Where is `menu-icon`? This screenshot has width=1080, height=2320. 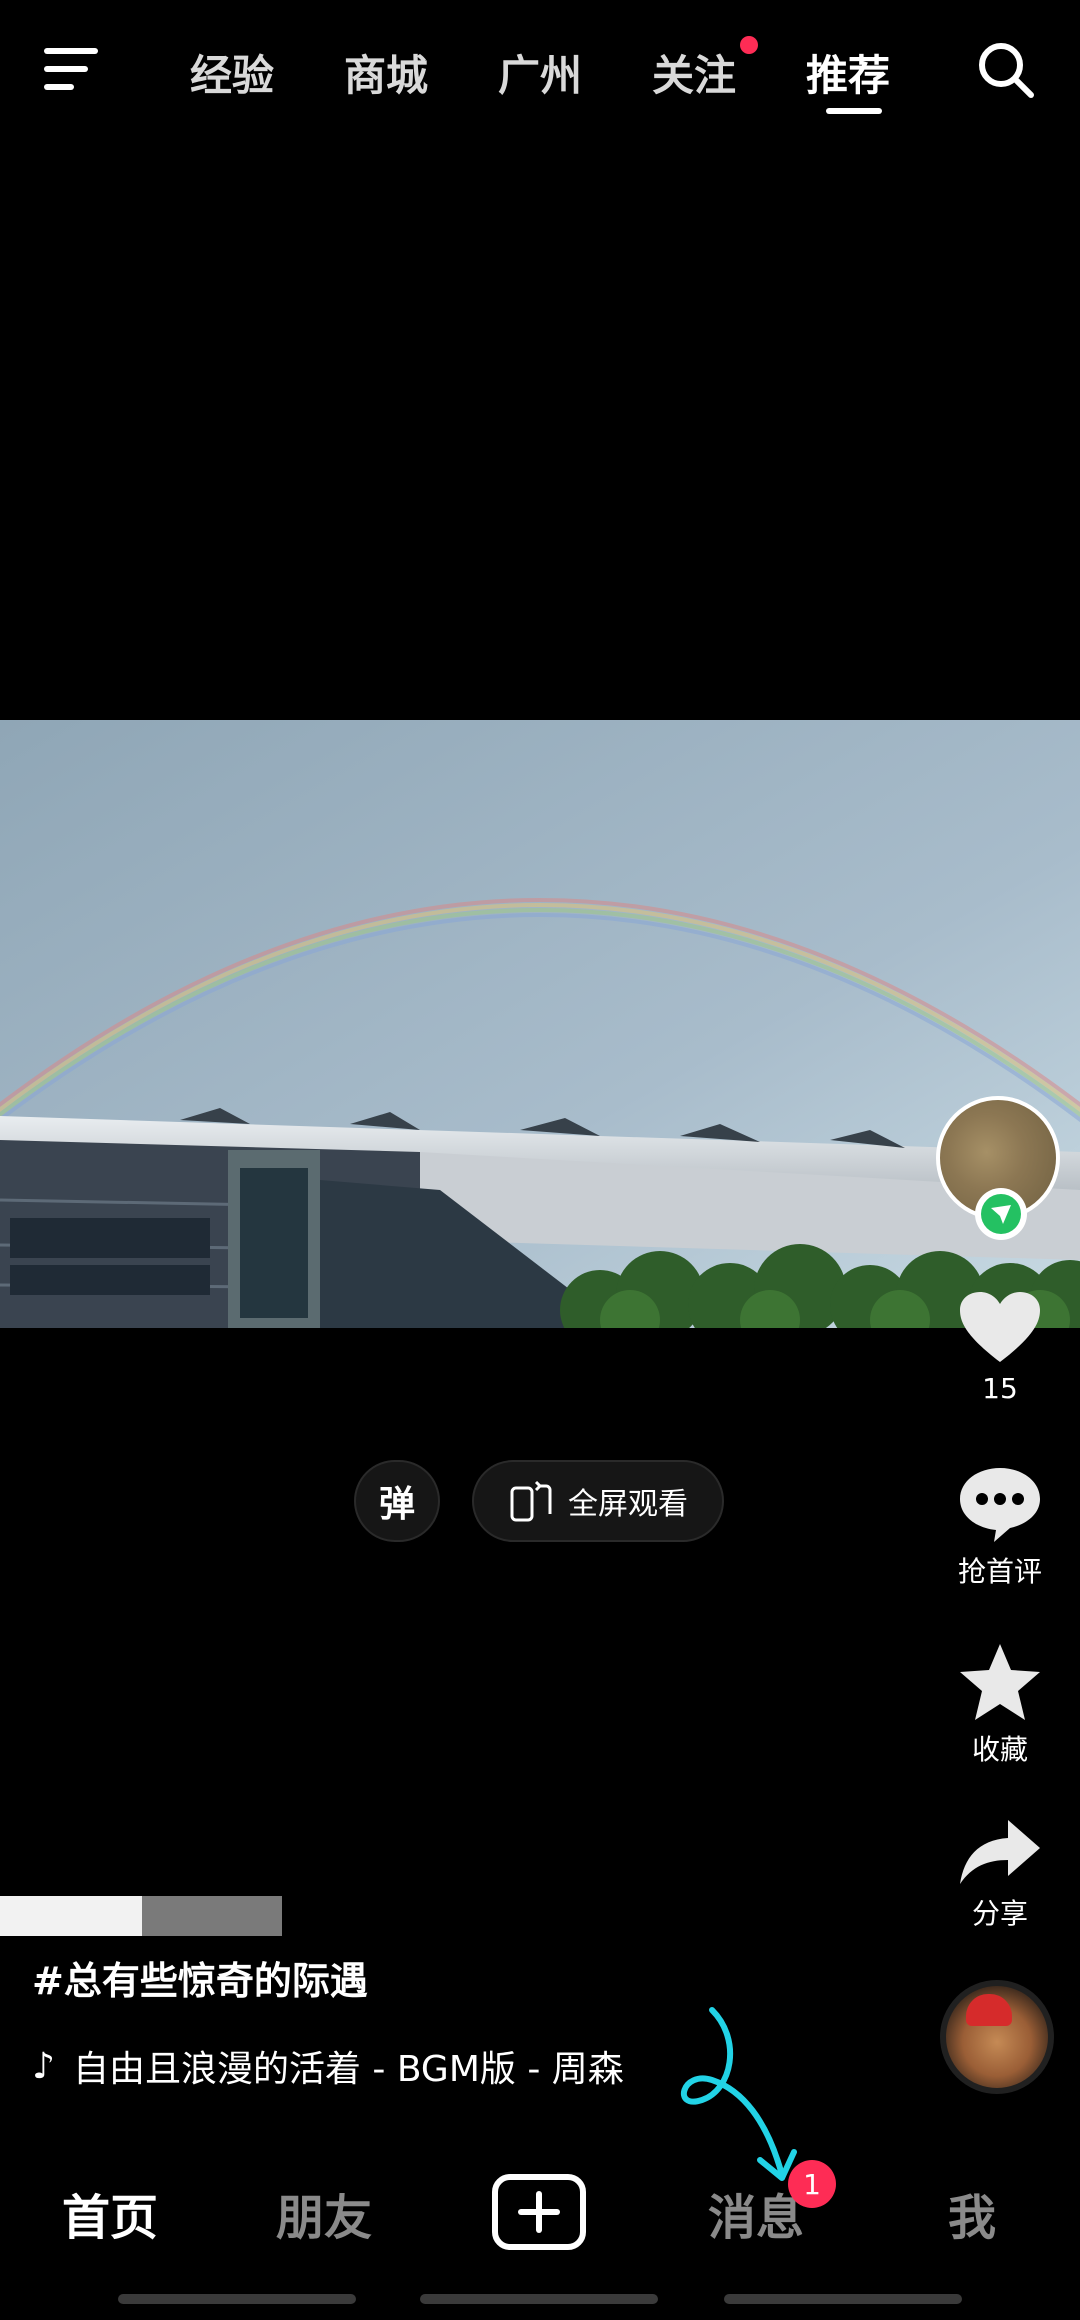 menu-icon is located at coordinates (74, 69).